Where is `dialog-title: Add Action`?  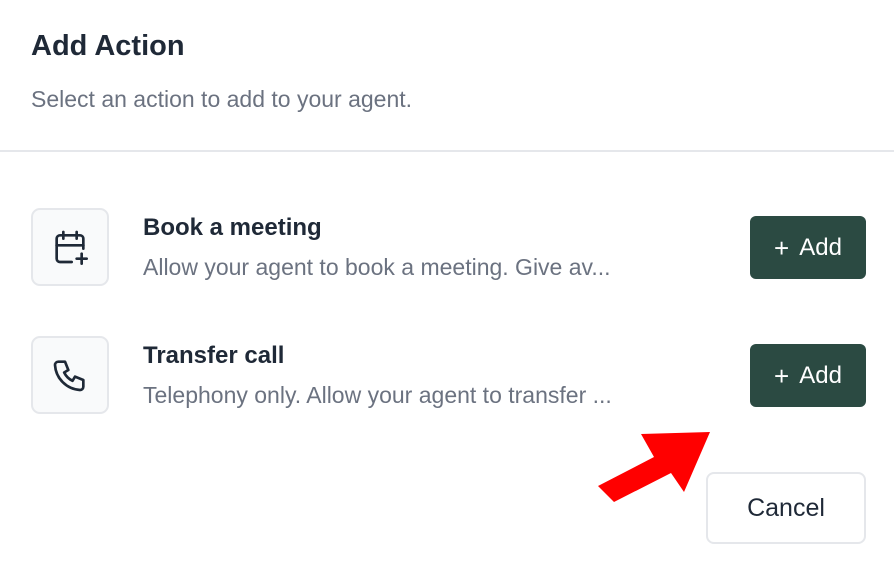
dialog-title: Add Action is located at coordinates (108, 46).